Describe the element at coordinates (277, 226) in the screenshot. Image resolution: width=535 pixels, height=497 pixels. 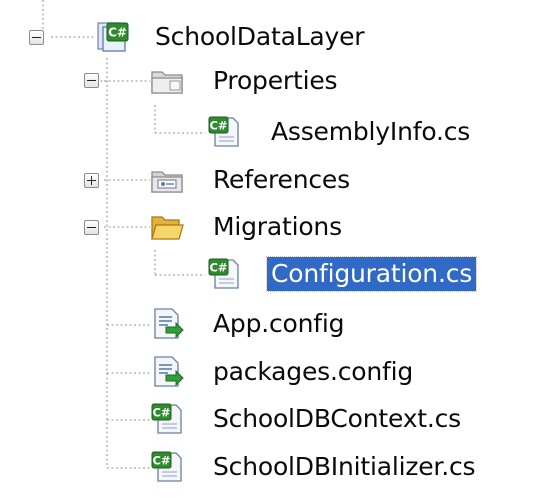
I see `tree-node-label: Migrations` at that location.